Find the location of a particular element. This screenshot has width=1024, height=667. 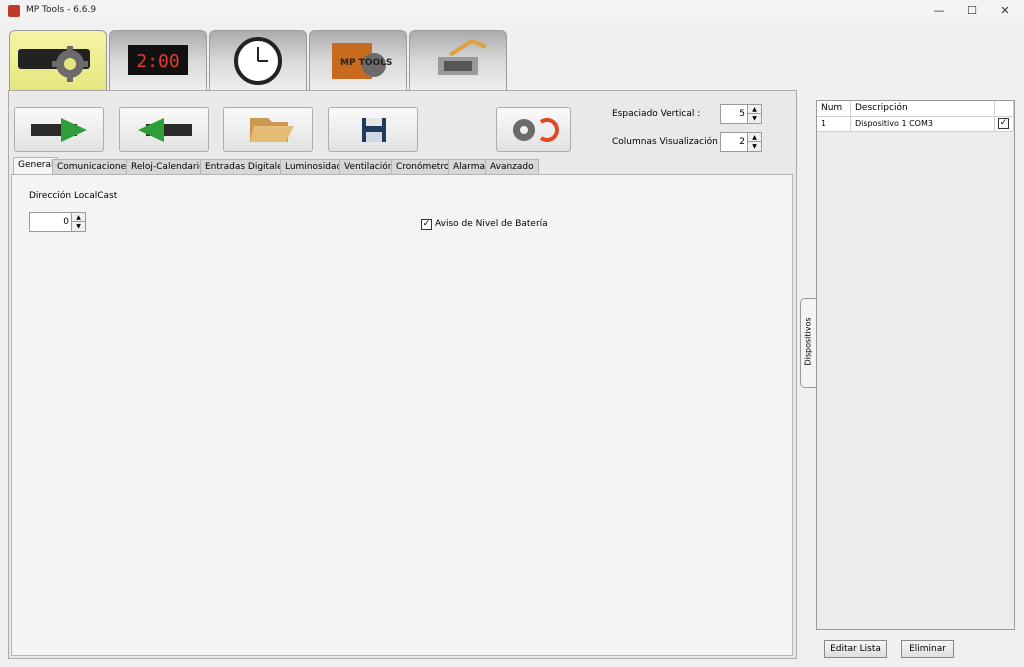

tab-clock is located at coordinates (258, 60).